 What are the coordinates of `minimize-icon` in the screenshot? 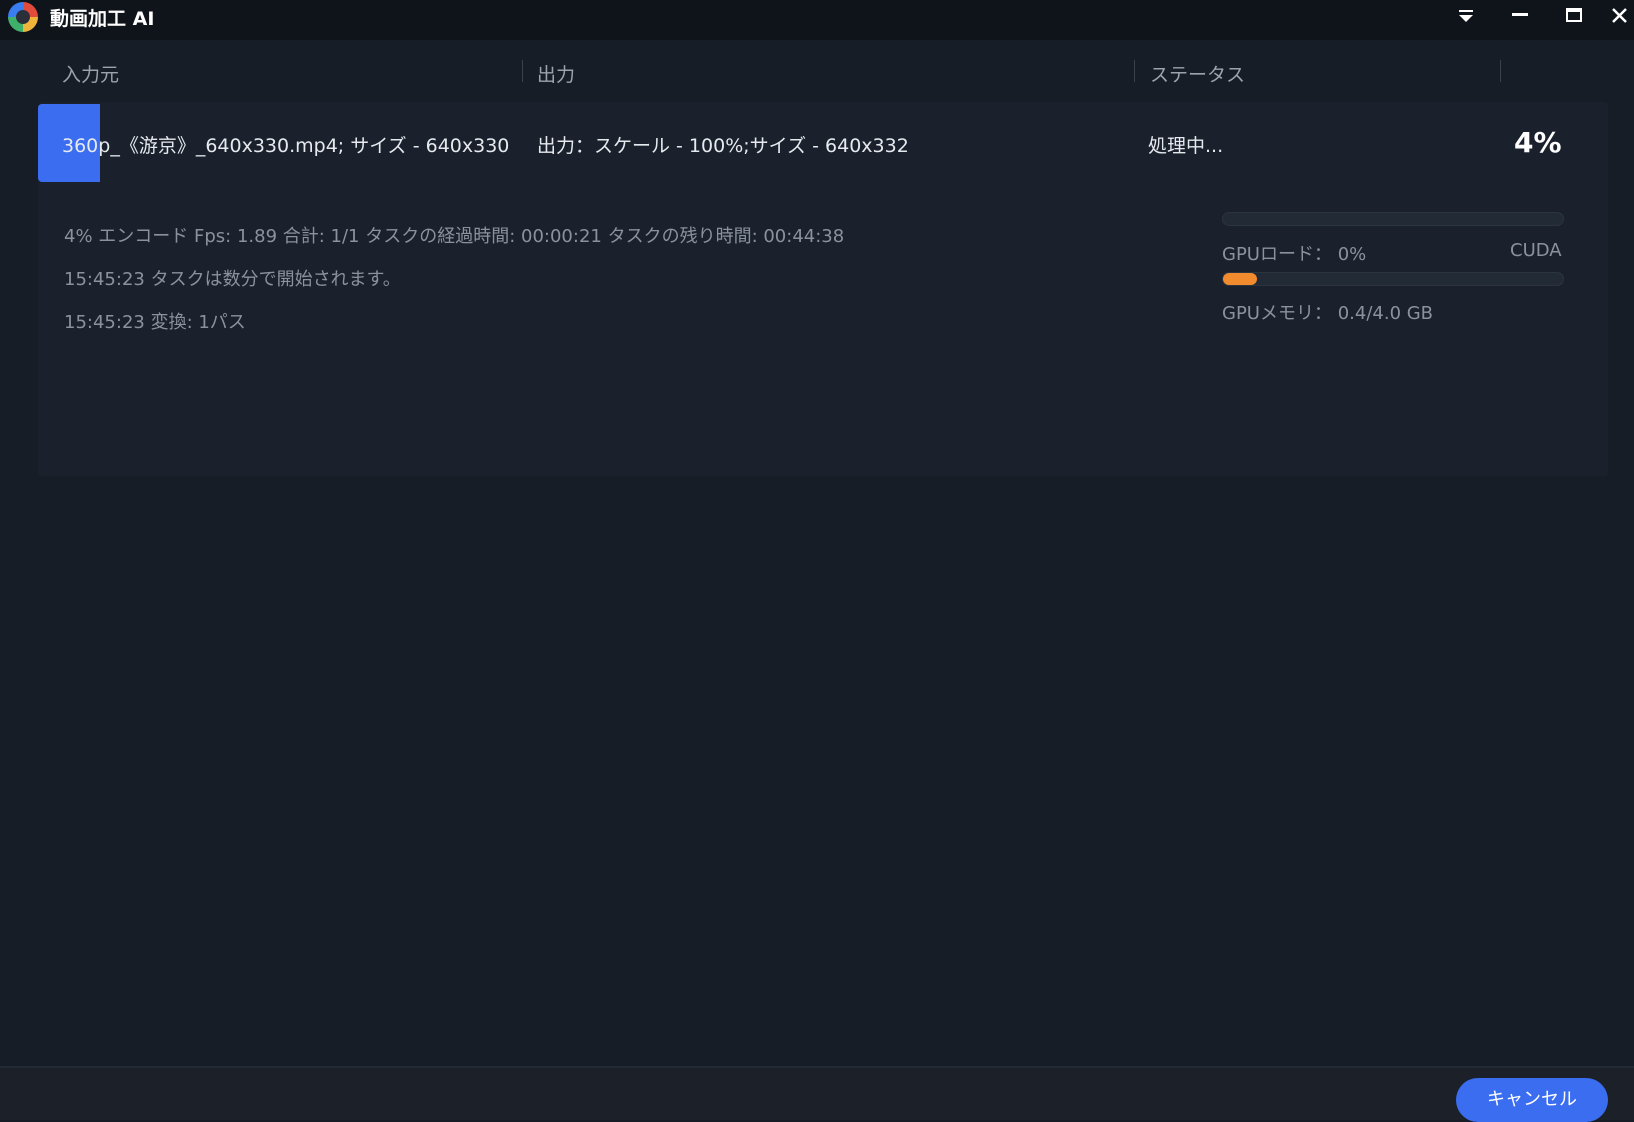 It's located at (1520, 14).